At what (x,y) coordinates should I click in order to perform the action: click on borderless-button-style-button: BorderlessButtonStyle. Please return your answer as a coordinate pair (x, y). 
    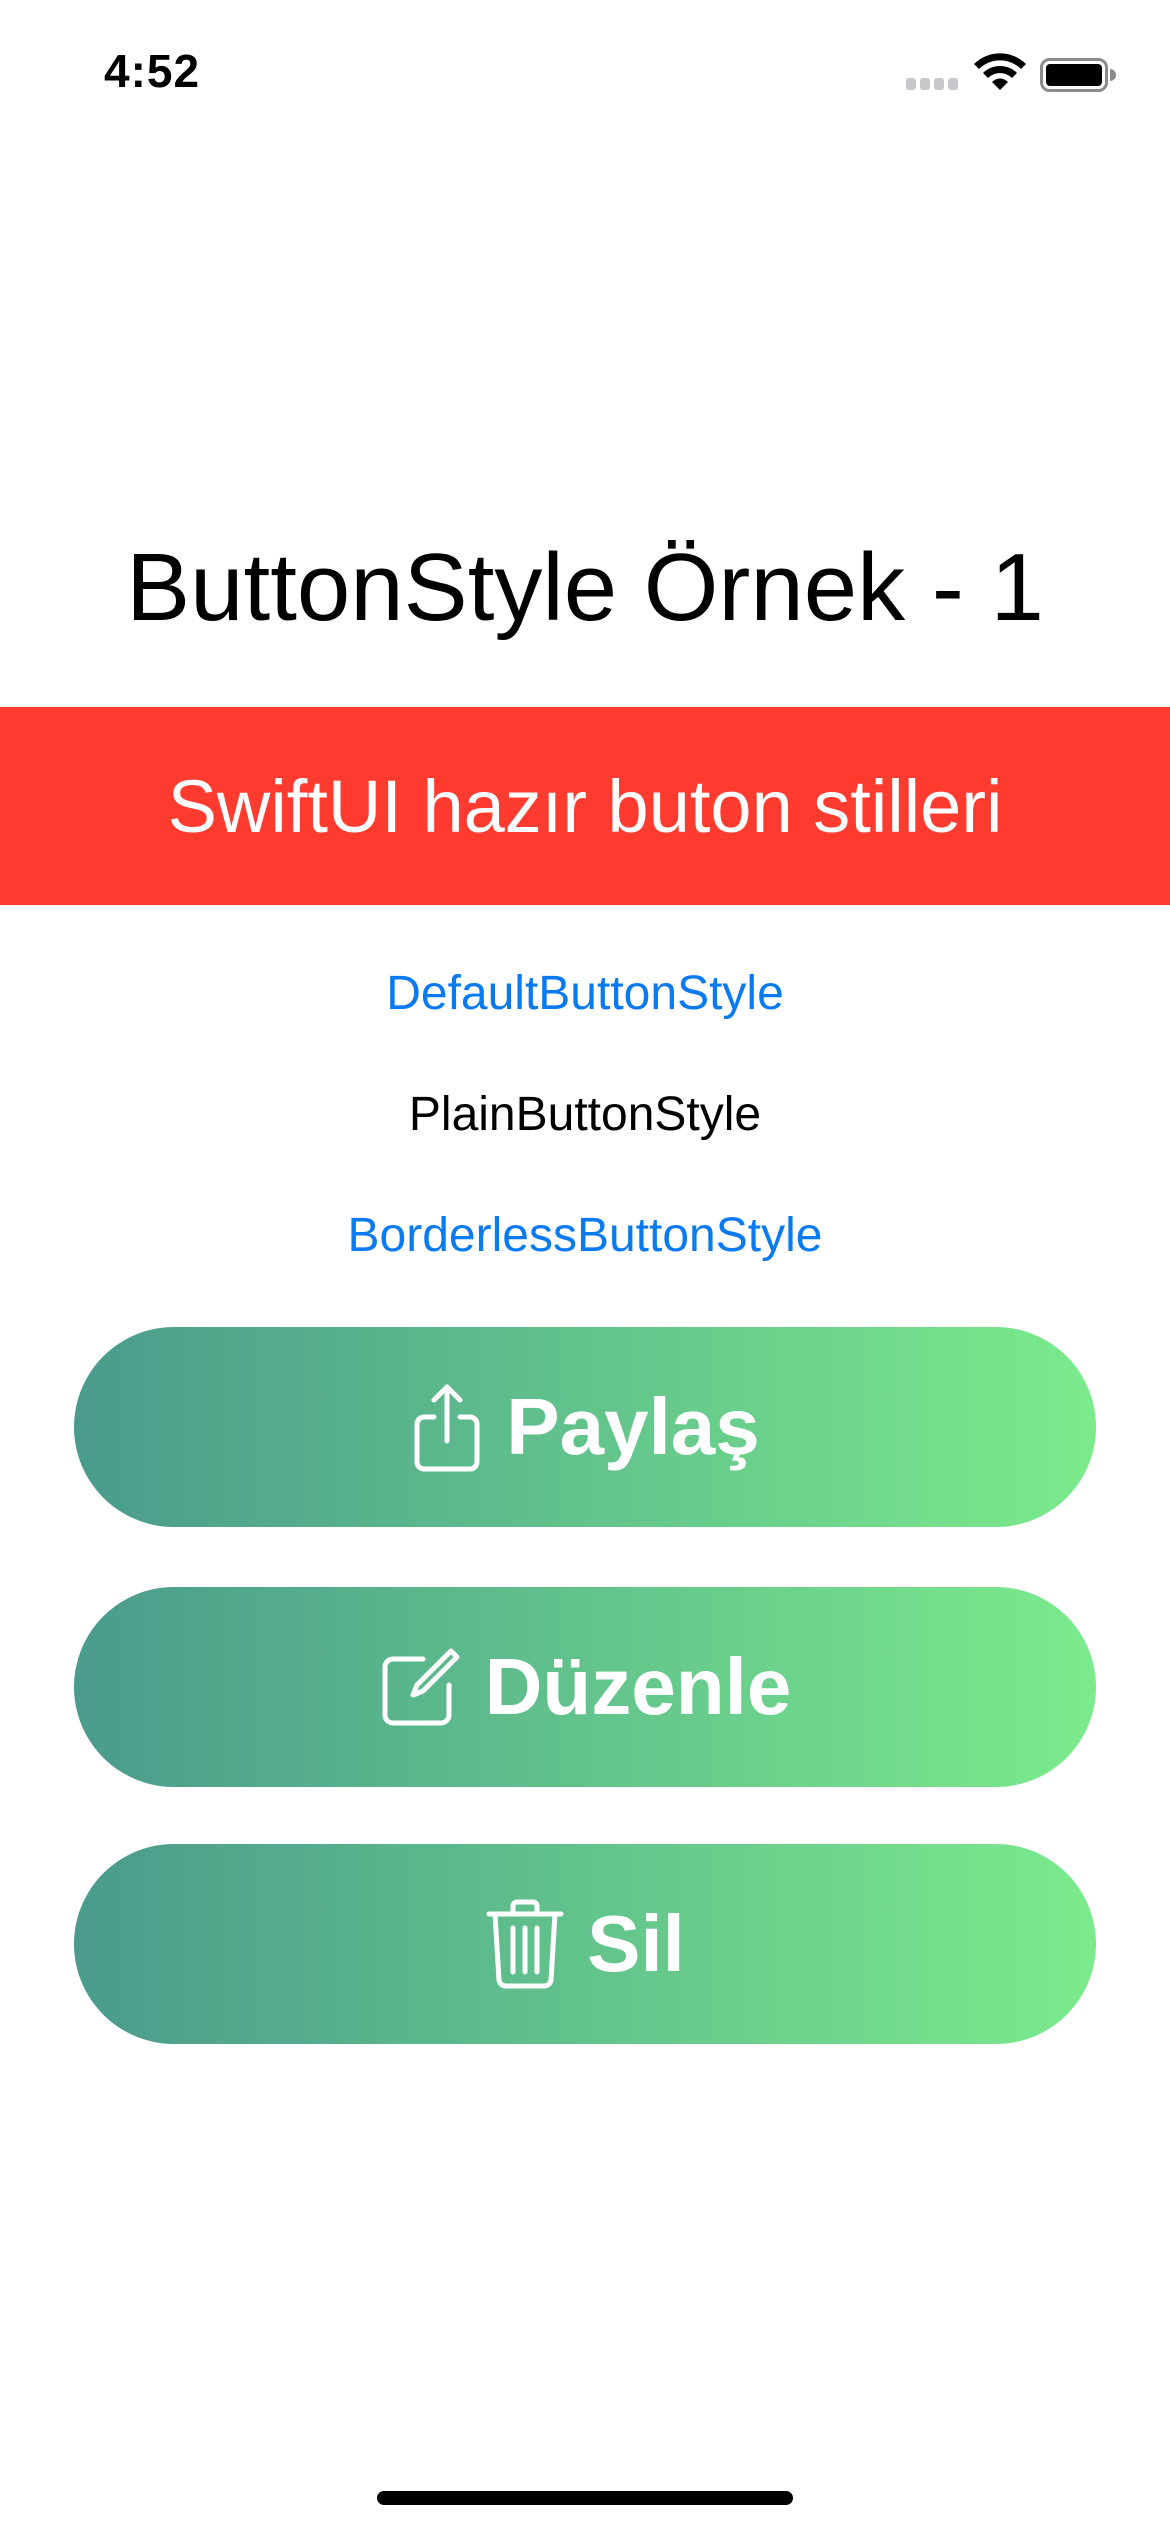
    Looking at the image, I should click on (585, 1236).